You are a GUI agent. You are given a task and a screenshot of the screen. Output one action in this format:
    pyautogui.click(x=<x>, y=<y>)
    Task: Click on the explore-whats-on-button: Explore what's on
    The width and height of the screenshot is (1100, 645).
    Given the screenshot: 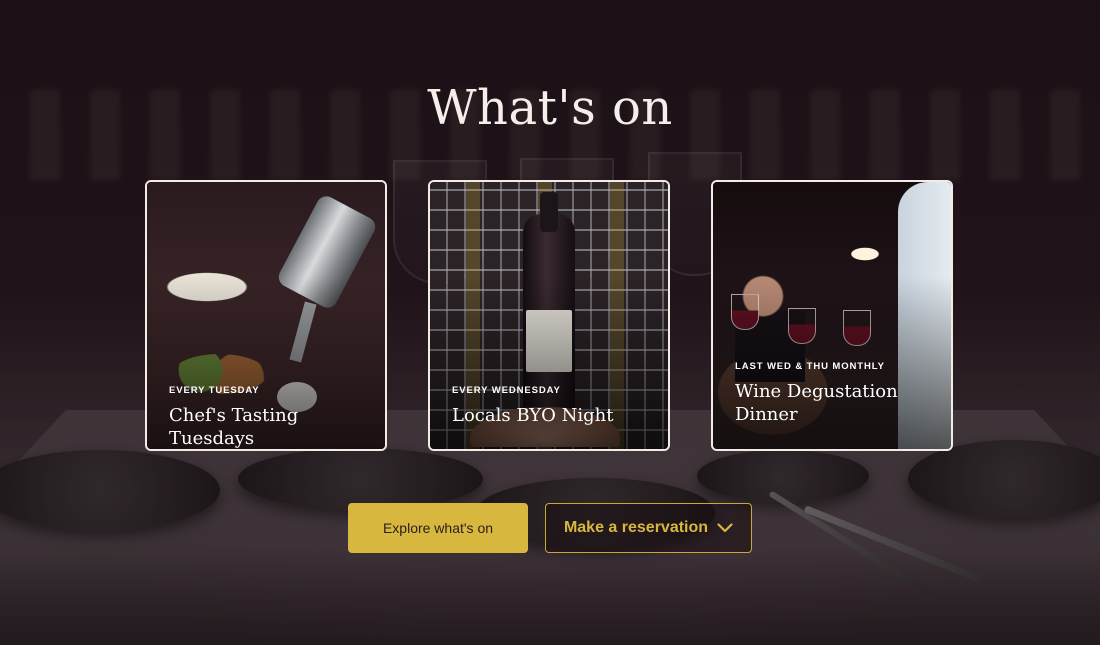 What is the action you would take?
    pyautogui.click(x=438, y=528)
    